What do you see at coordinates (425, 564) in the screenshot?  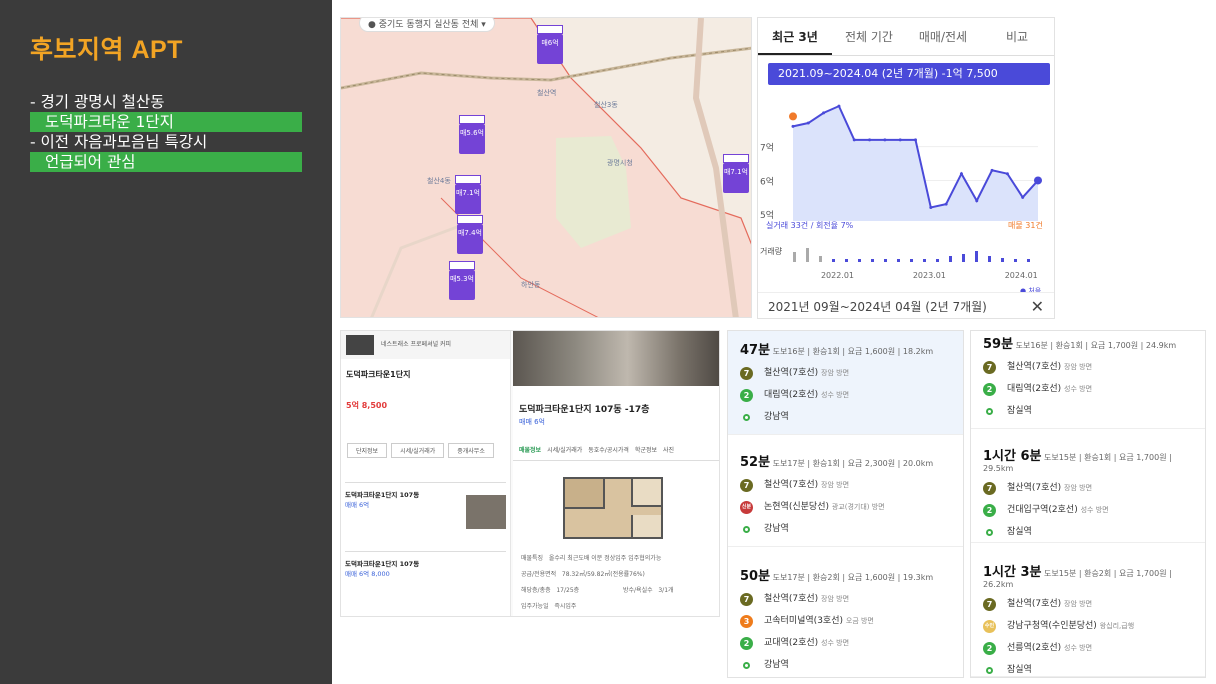 I see `listing-item: 도덕파크타운1단지 107동 매매 6억 8,000` at bounding box center [425, 564].